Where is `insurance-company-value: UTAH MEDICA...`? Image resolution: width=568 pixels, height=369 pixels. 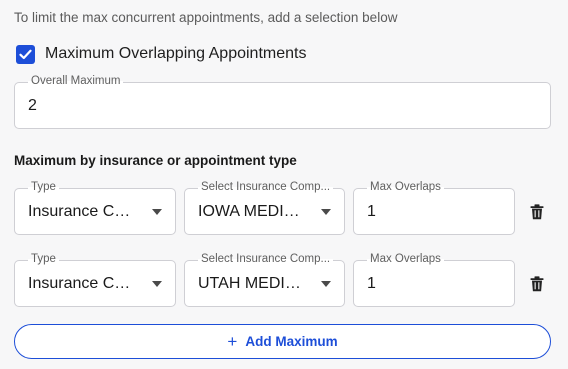
insurance-company-value: UTAH MEDICA... is located at coordinates (251, 283).